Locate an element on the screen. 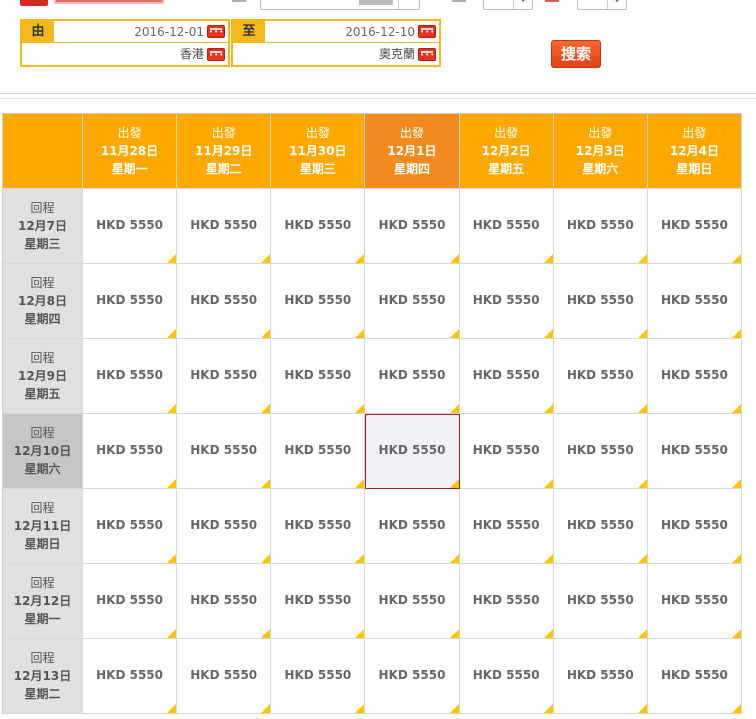 This screenshot has width=756, height=719. departure-weekday: 星期五 is located at coordinates (506, 169).